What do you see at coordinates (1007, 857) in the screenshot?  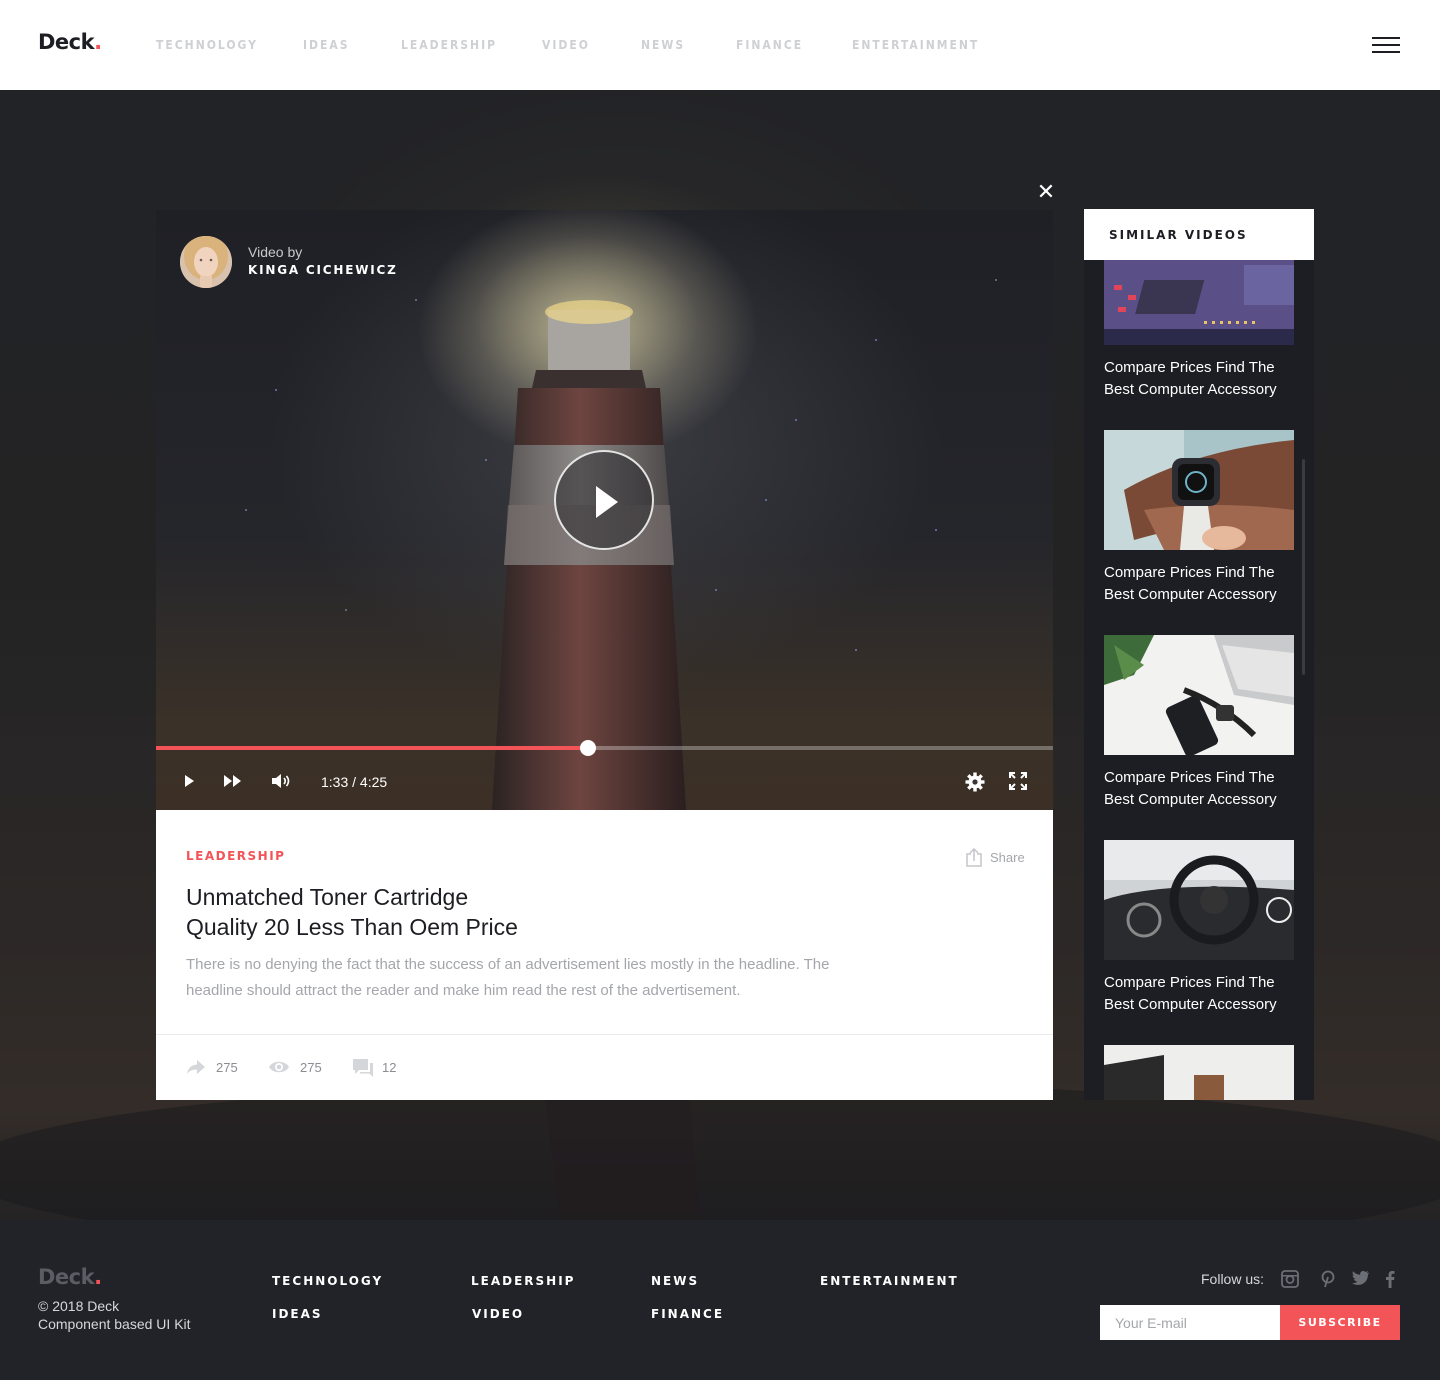 I see `share-label: Share` at bounding box center [1007, 857].